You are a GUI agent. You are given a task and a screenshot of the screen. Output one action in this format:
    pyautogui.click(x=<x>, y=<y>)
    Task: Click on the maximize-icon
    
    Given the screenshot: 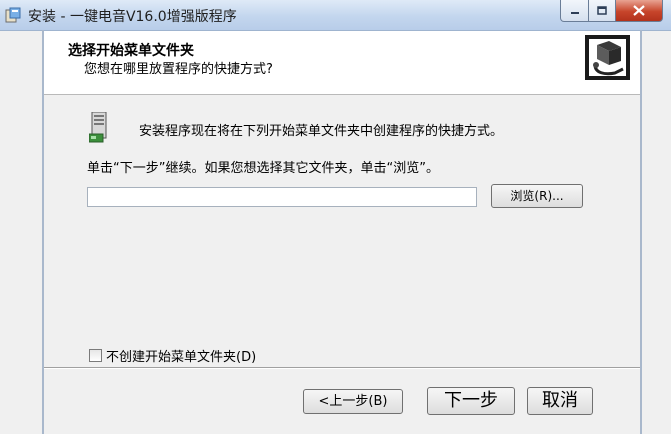 What is the action you would take?
    pyautogui.click(x=602, y=10)
    